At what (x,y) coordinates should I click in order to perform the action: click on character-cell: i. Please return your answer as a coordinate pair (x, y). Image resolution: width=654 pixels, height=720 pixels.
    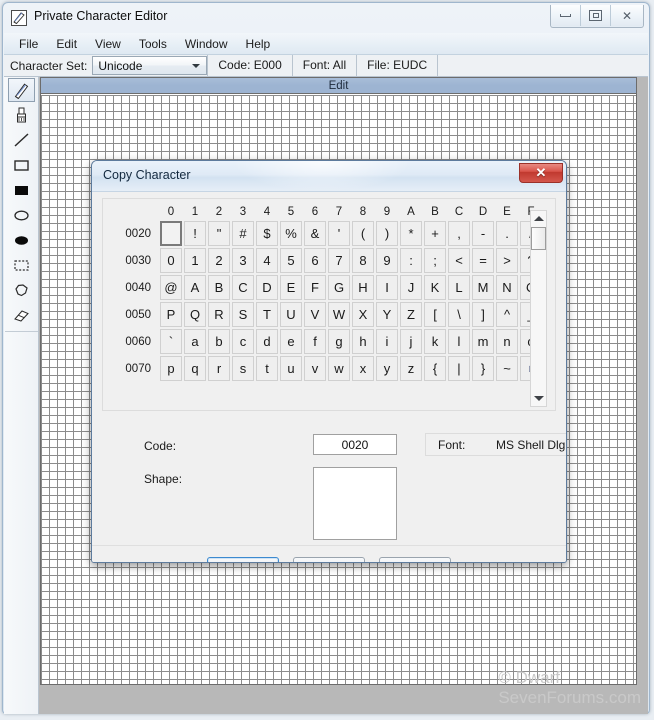
    Looking at the image, I should click on (387, 341).